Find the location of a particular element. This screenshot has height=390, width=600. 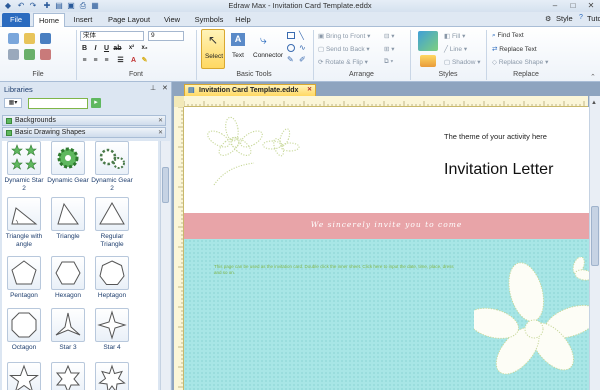

backgrounds-close-icon: ✕ is located at coordinates (160, 120).